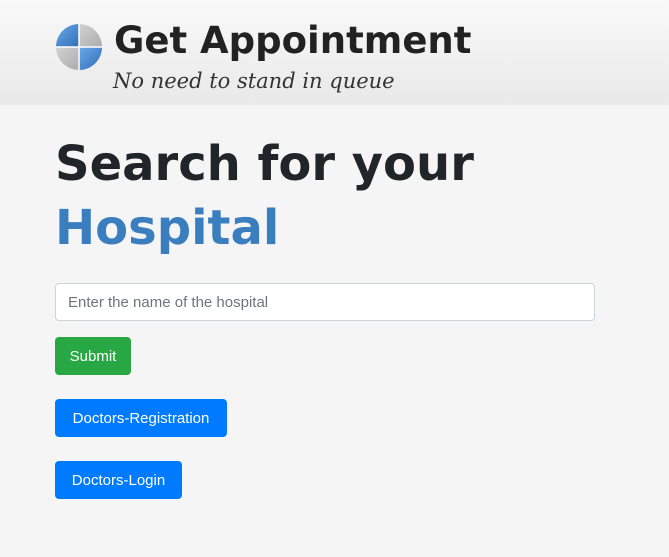 This screenshot has width=669, height=557. What do you see at coordinates (167, 228) in the screenshot?
I see `heading-accent-hospital: Hospital` at bounding box center [167, 228].